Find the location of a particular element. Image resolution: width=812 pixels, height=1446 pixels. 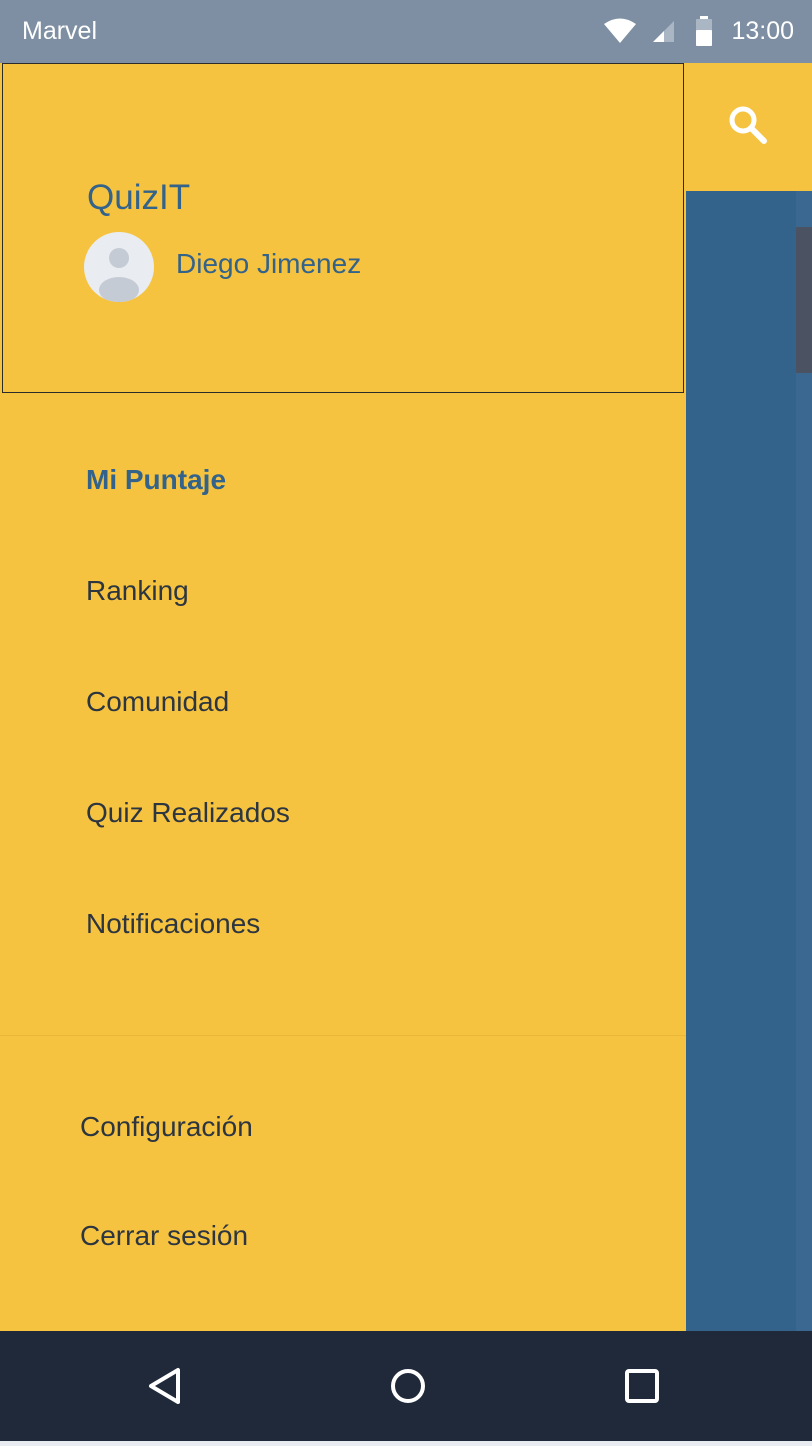

recents-square-icon is located at coordinates (642, 1386).